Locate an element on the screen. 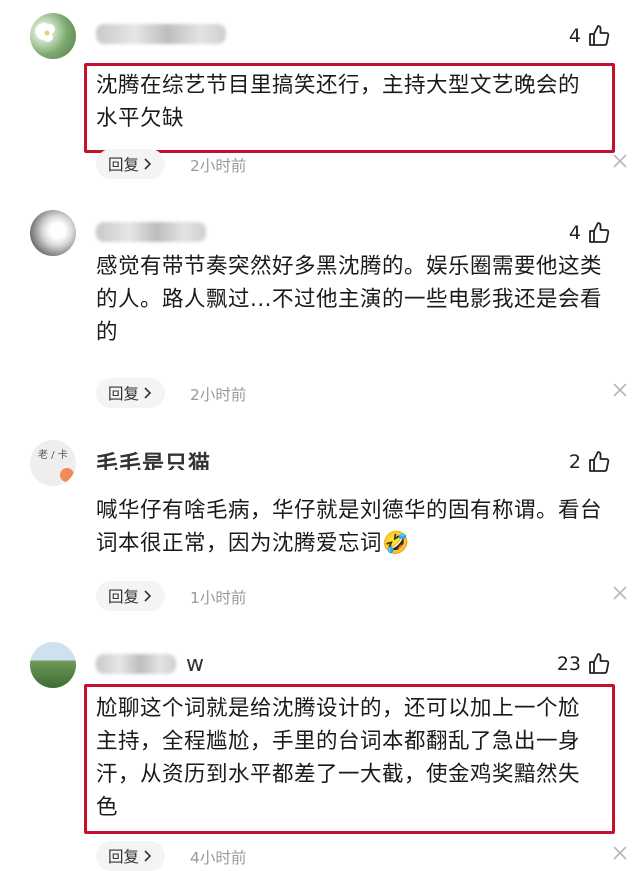 The width and height of the screenshot is (641, 871). username-label: 毛毛是只猫 is located at coordinates (153, 458).